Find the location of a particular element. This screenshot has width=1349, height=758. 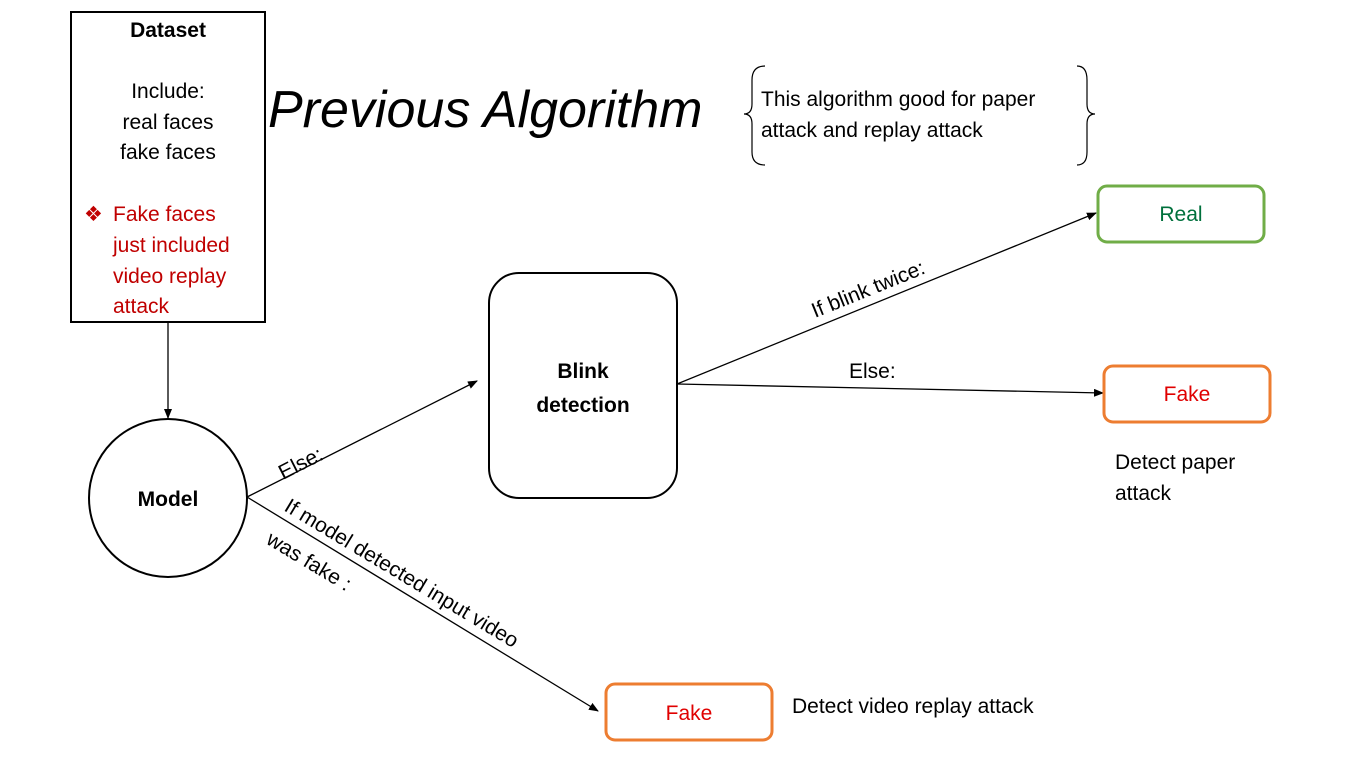

arrow-model-blink is located at coordinates (362, 439).